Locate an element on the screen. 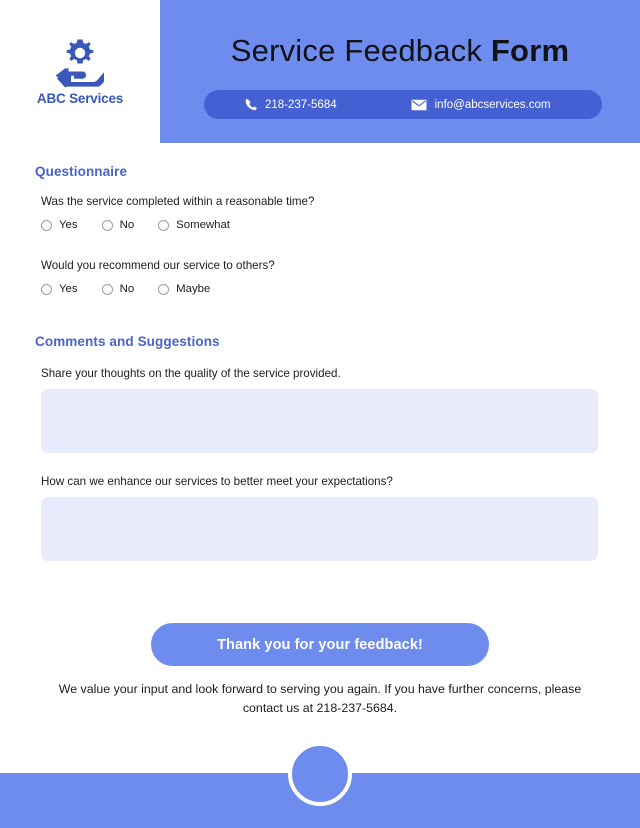 The height and width of the screenshot is (828, 640). comments-field-1-input is located at coordinates (319, 421).